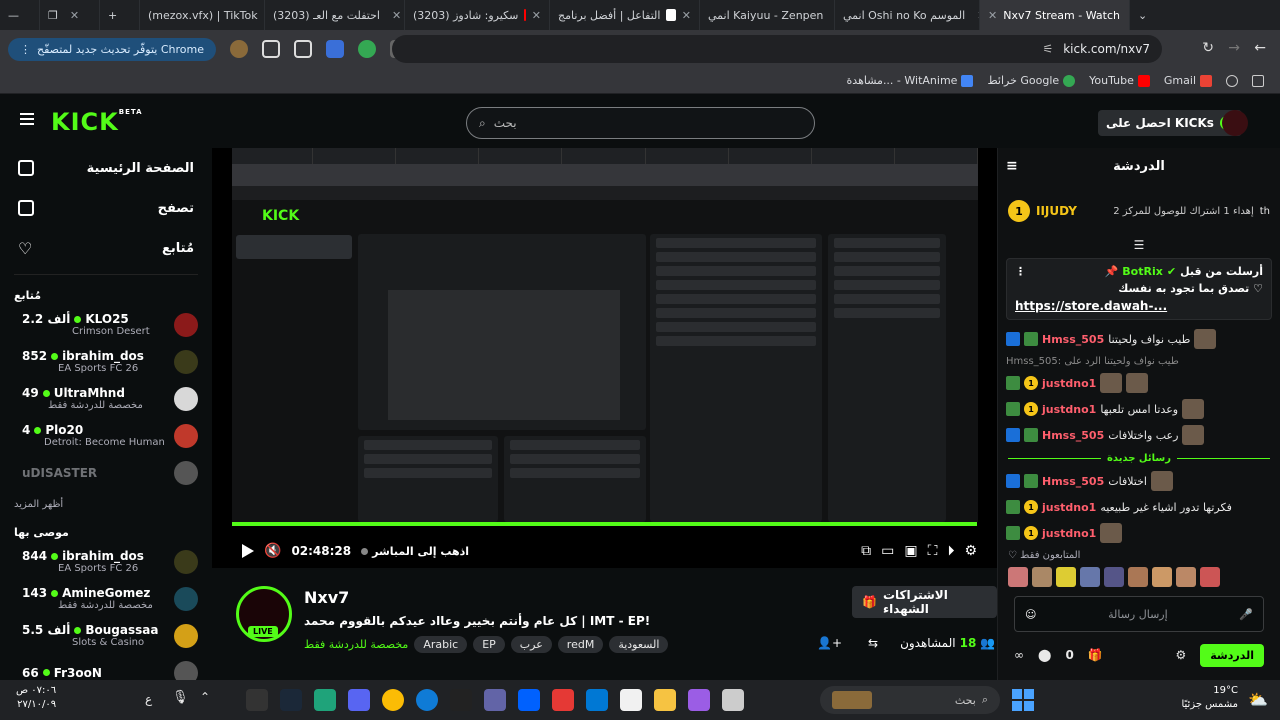 This screenshot has height=720, width=1280. I want to click on share-icon: ⇆, so click(873, 643).